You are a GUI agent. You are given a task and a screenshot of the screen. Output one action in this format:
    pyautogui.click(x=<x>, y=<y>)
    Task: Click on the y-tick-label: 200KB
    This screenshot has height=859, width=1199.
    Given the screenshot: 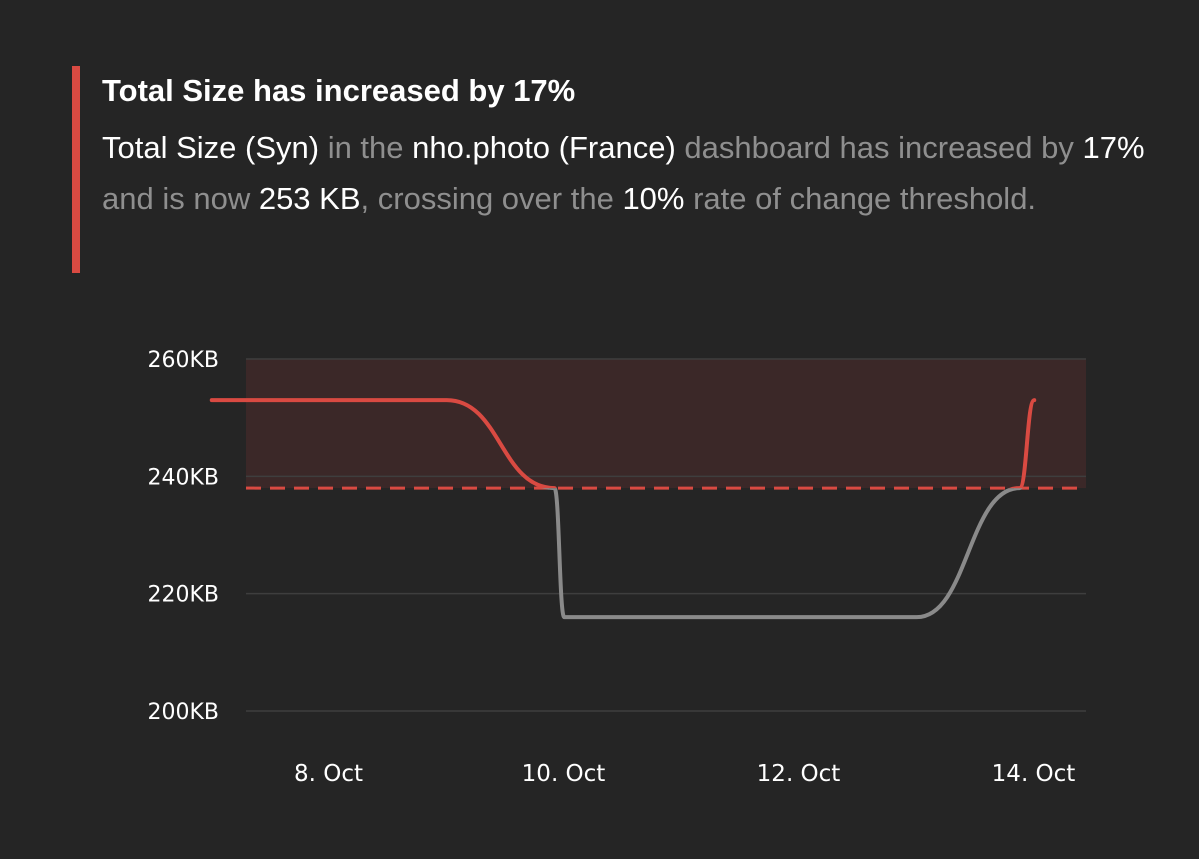 What is the action you would take?
    pyautogui.click(x=183, y=712)
    